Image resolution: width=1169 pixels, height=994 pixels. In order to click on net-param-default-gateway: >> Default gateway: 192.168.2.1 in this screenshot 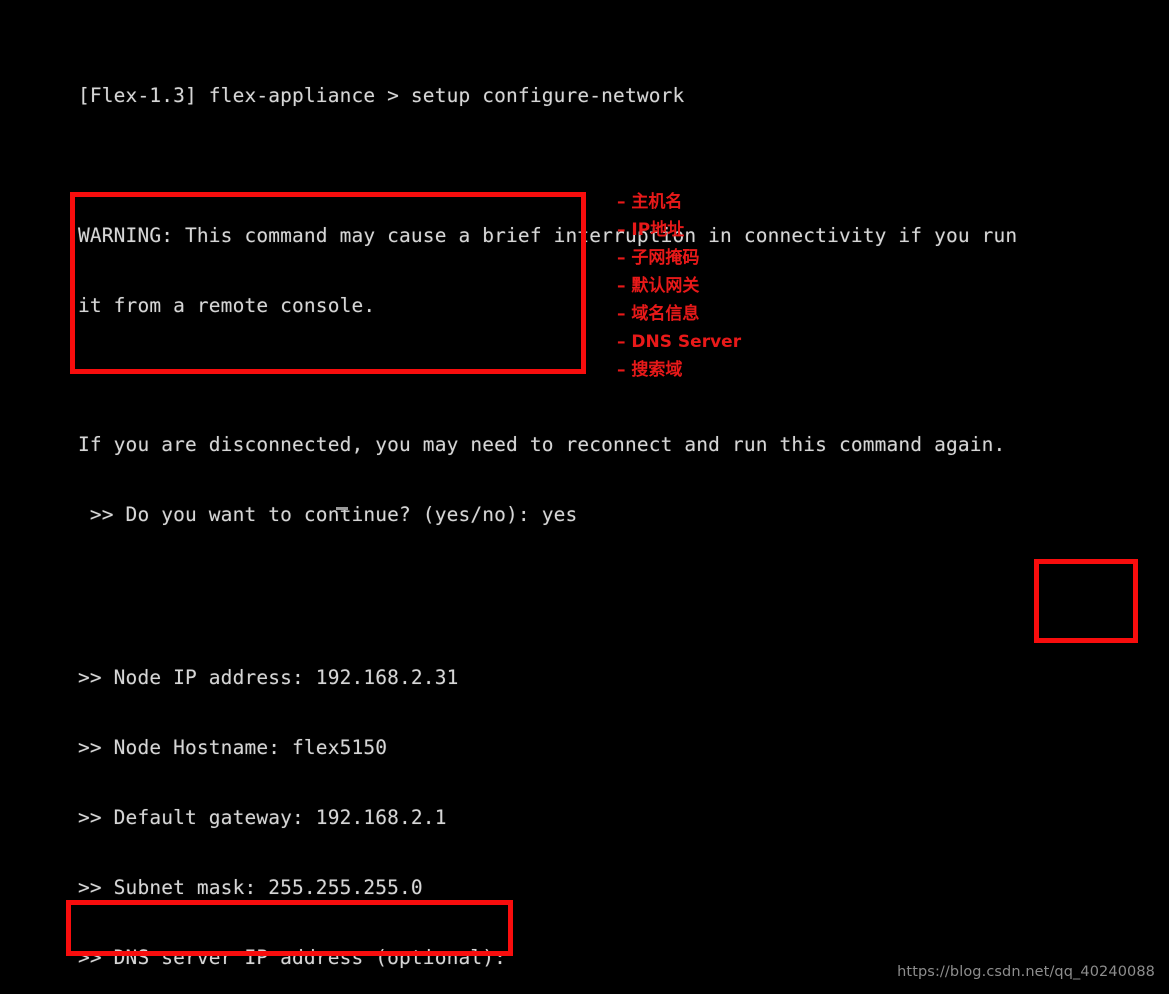, I will do `click(262, 818)`.